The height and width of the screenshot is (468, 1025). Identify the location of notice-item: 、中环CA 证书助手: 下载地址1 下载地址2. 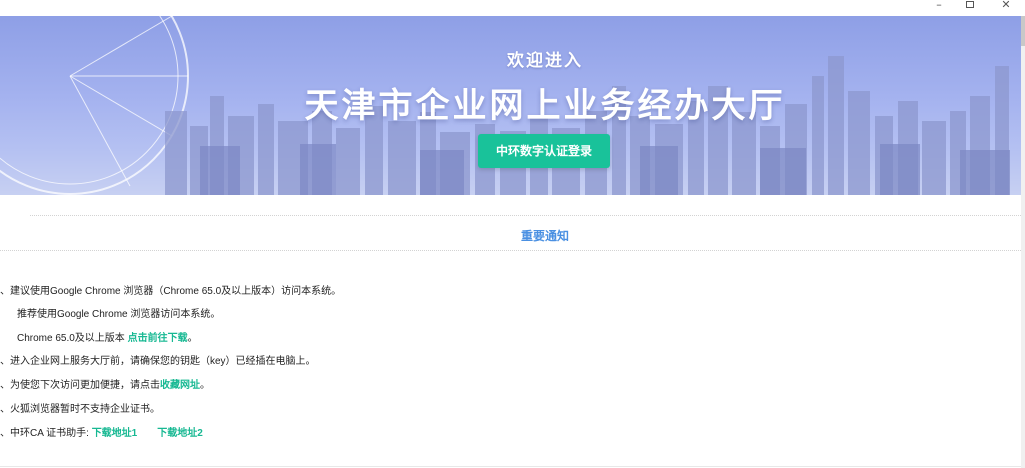
(101, 431).